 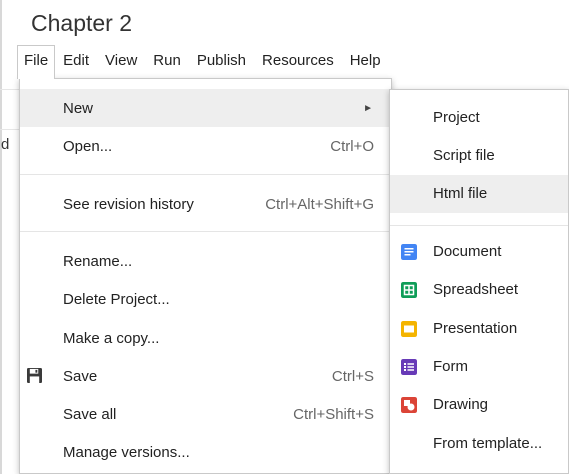 I want to click on window-edge, so click(x=1, y=237).